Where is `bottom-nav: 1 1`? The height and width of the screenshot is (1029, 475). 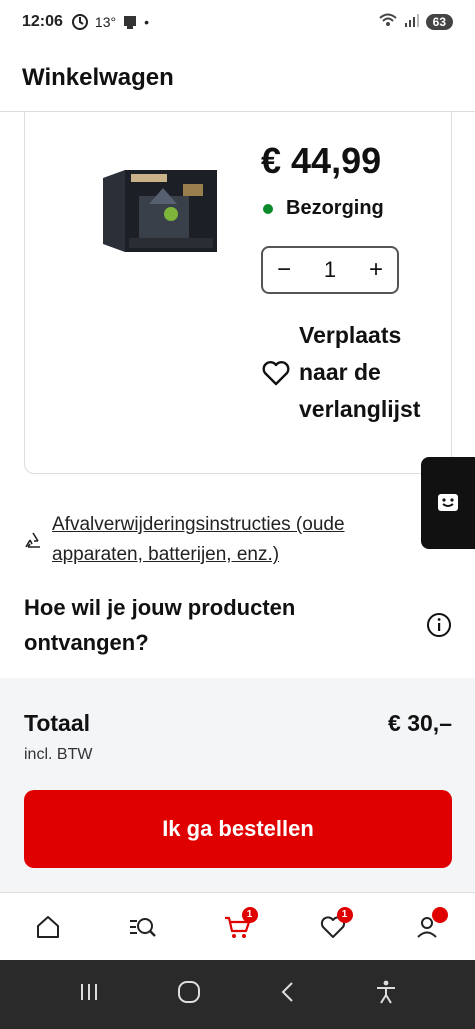
bottom-nav: 1 1 is located at coordinates (237, 926).